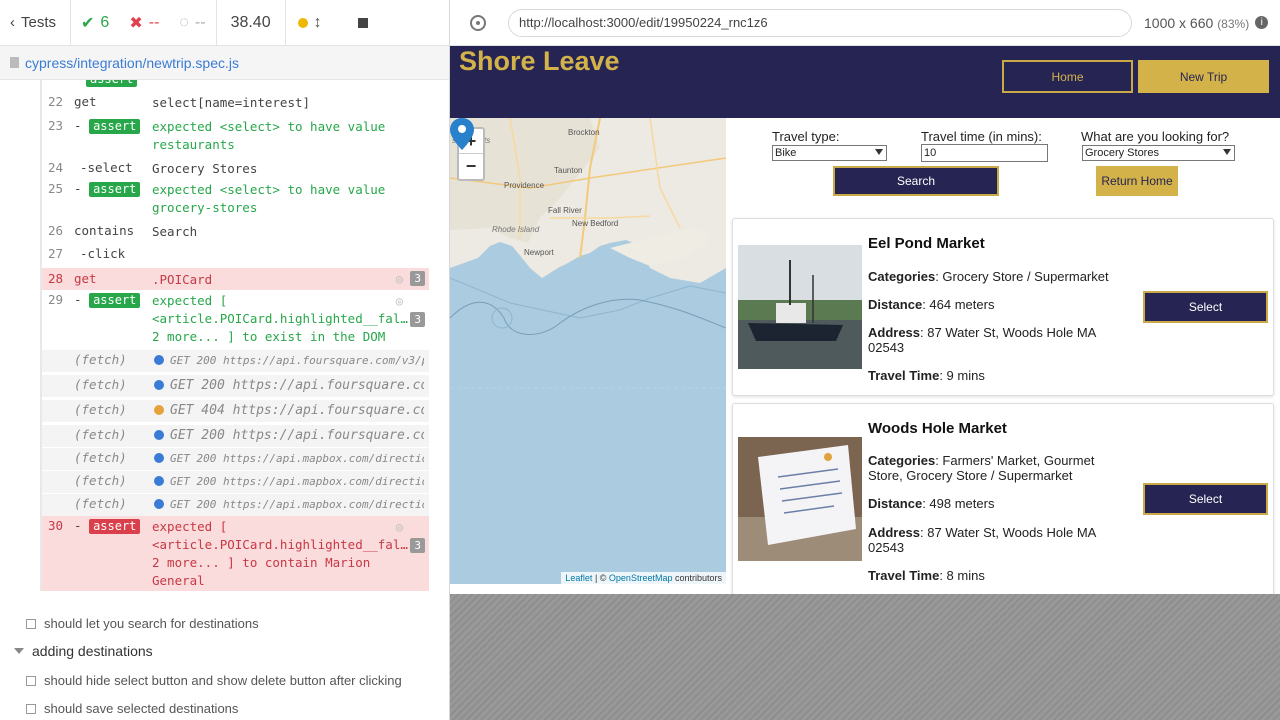 The image size is (1280, 720). Describe the element at coordinates (829, 153) in the screenshot. I see `travel-type-select: Bike` at that location.